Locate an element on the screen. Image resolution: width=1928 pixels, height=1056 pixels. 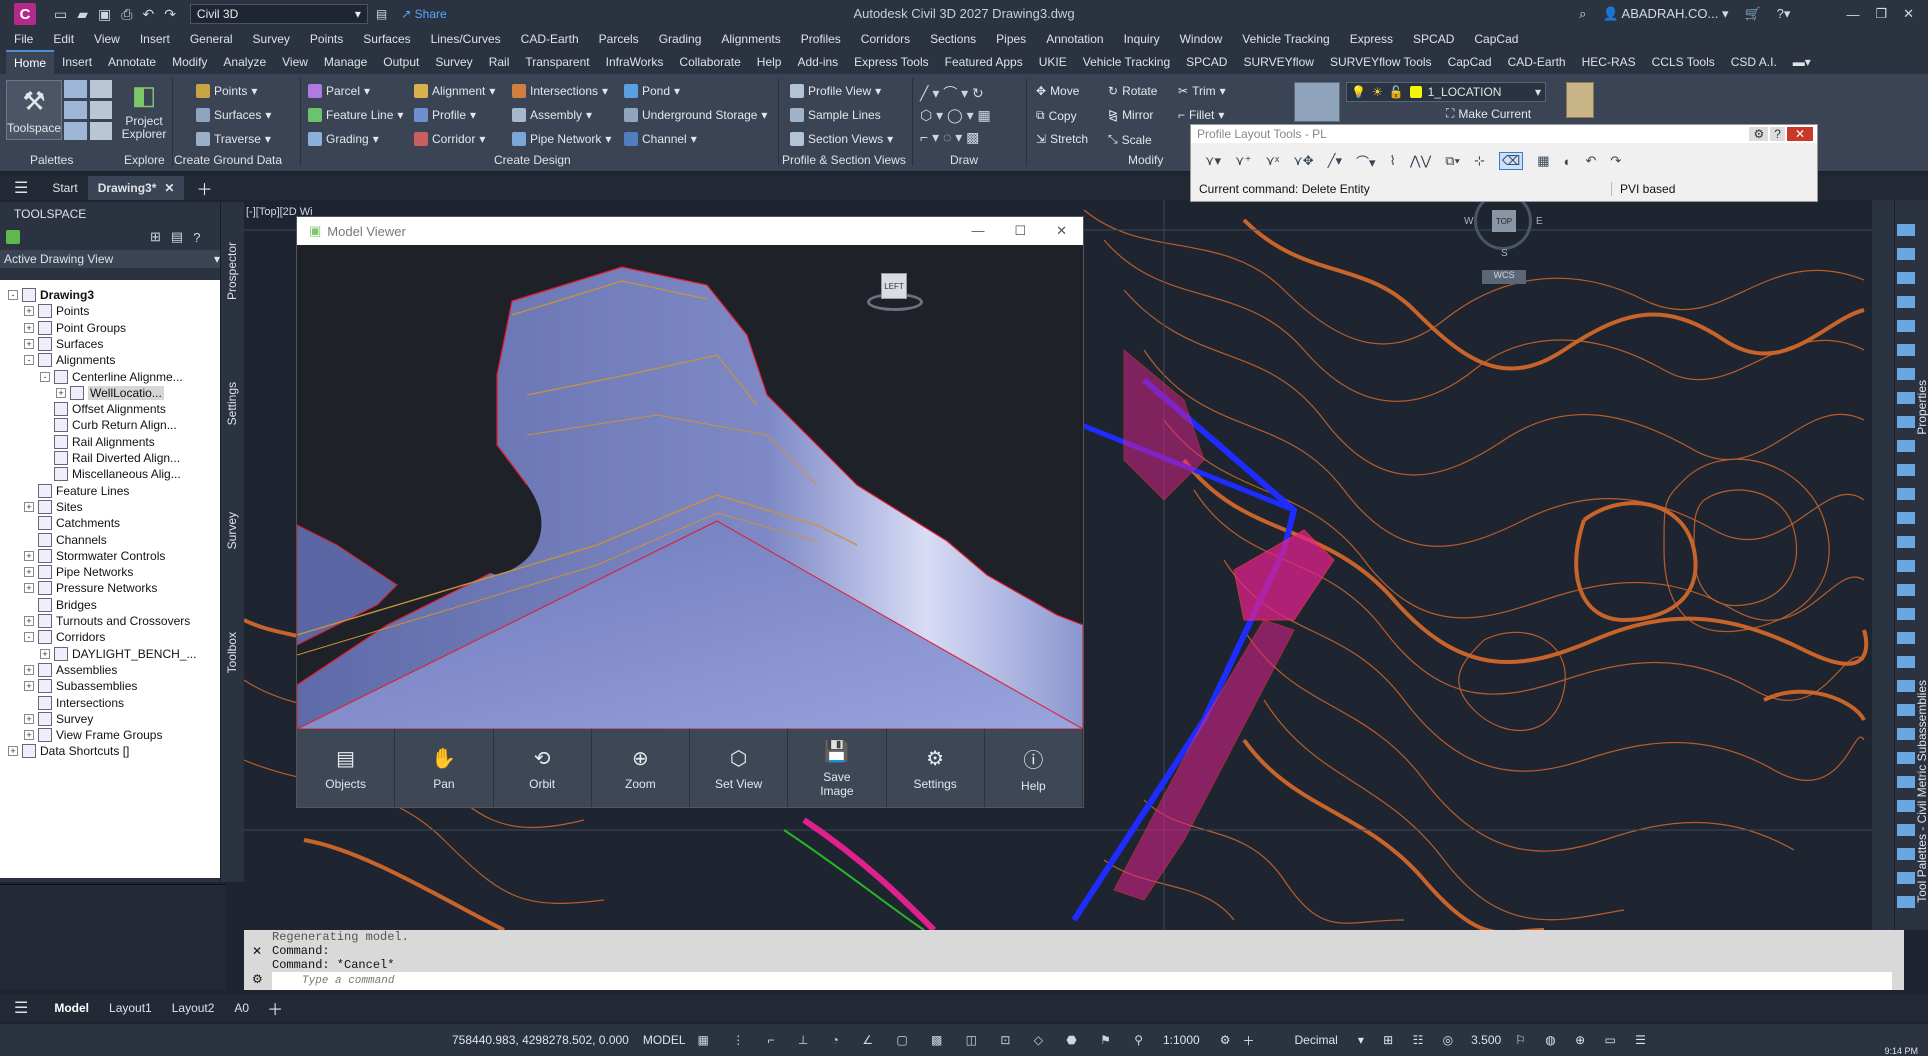
save-image-button: 💾 Save Image is located at coordinates (837, 768).